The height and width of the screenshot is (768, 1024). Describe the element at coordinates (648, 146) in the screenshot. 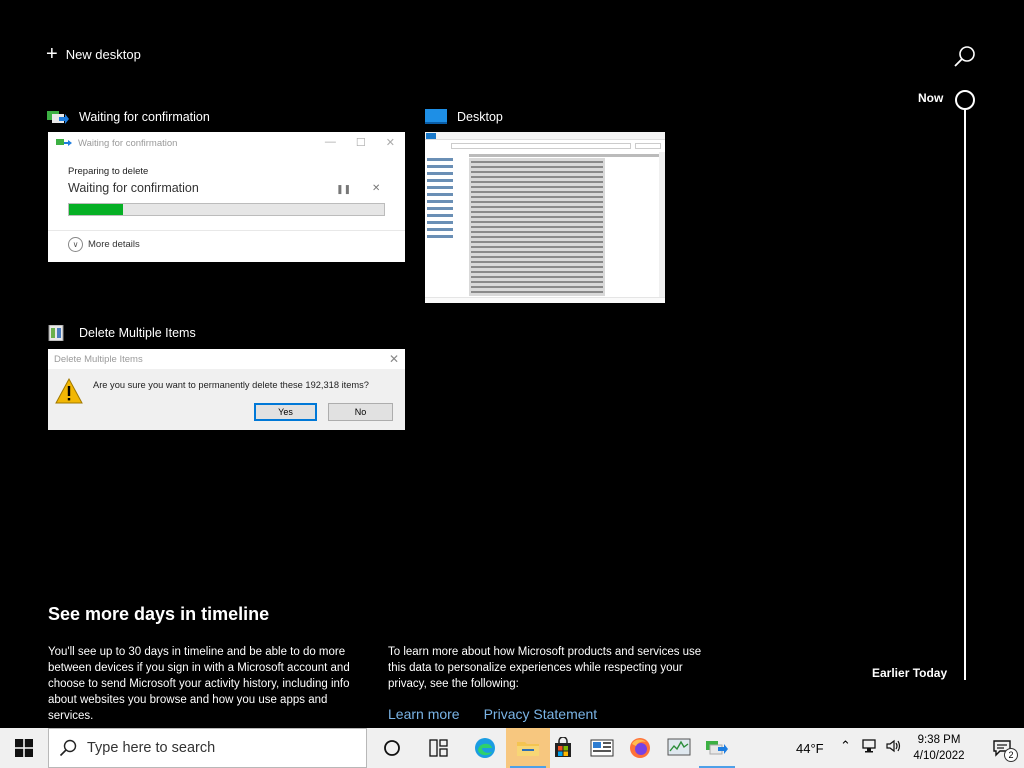

I see `explorer-search` at that location.